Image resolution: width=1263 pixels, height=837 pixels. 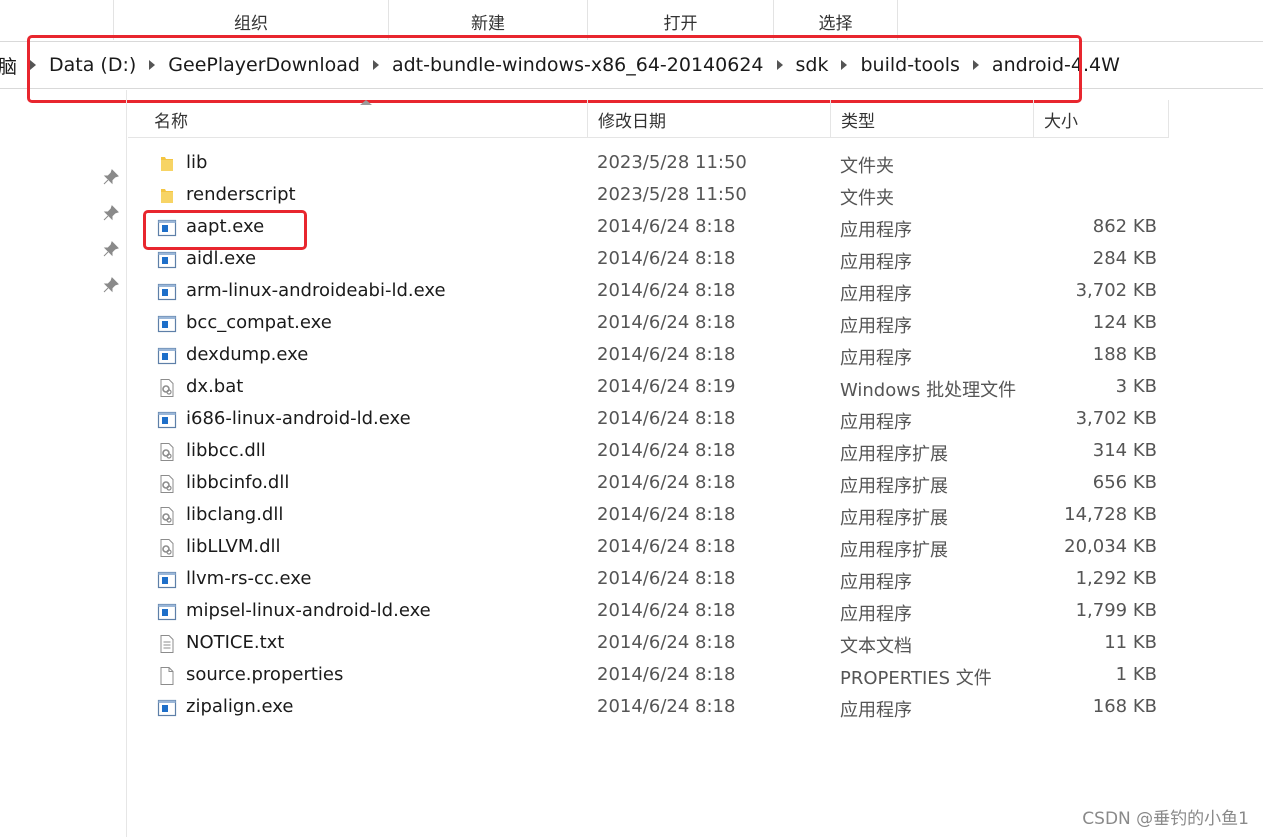 I want to click on column-date: 修改日期, so click(x=709, y=119).